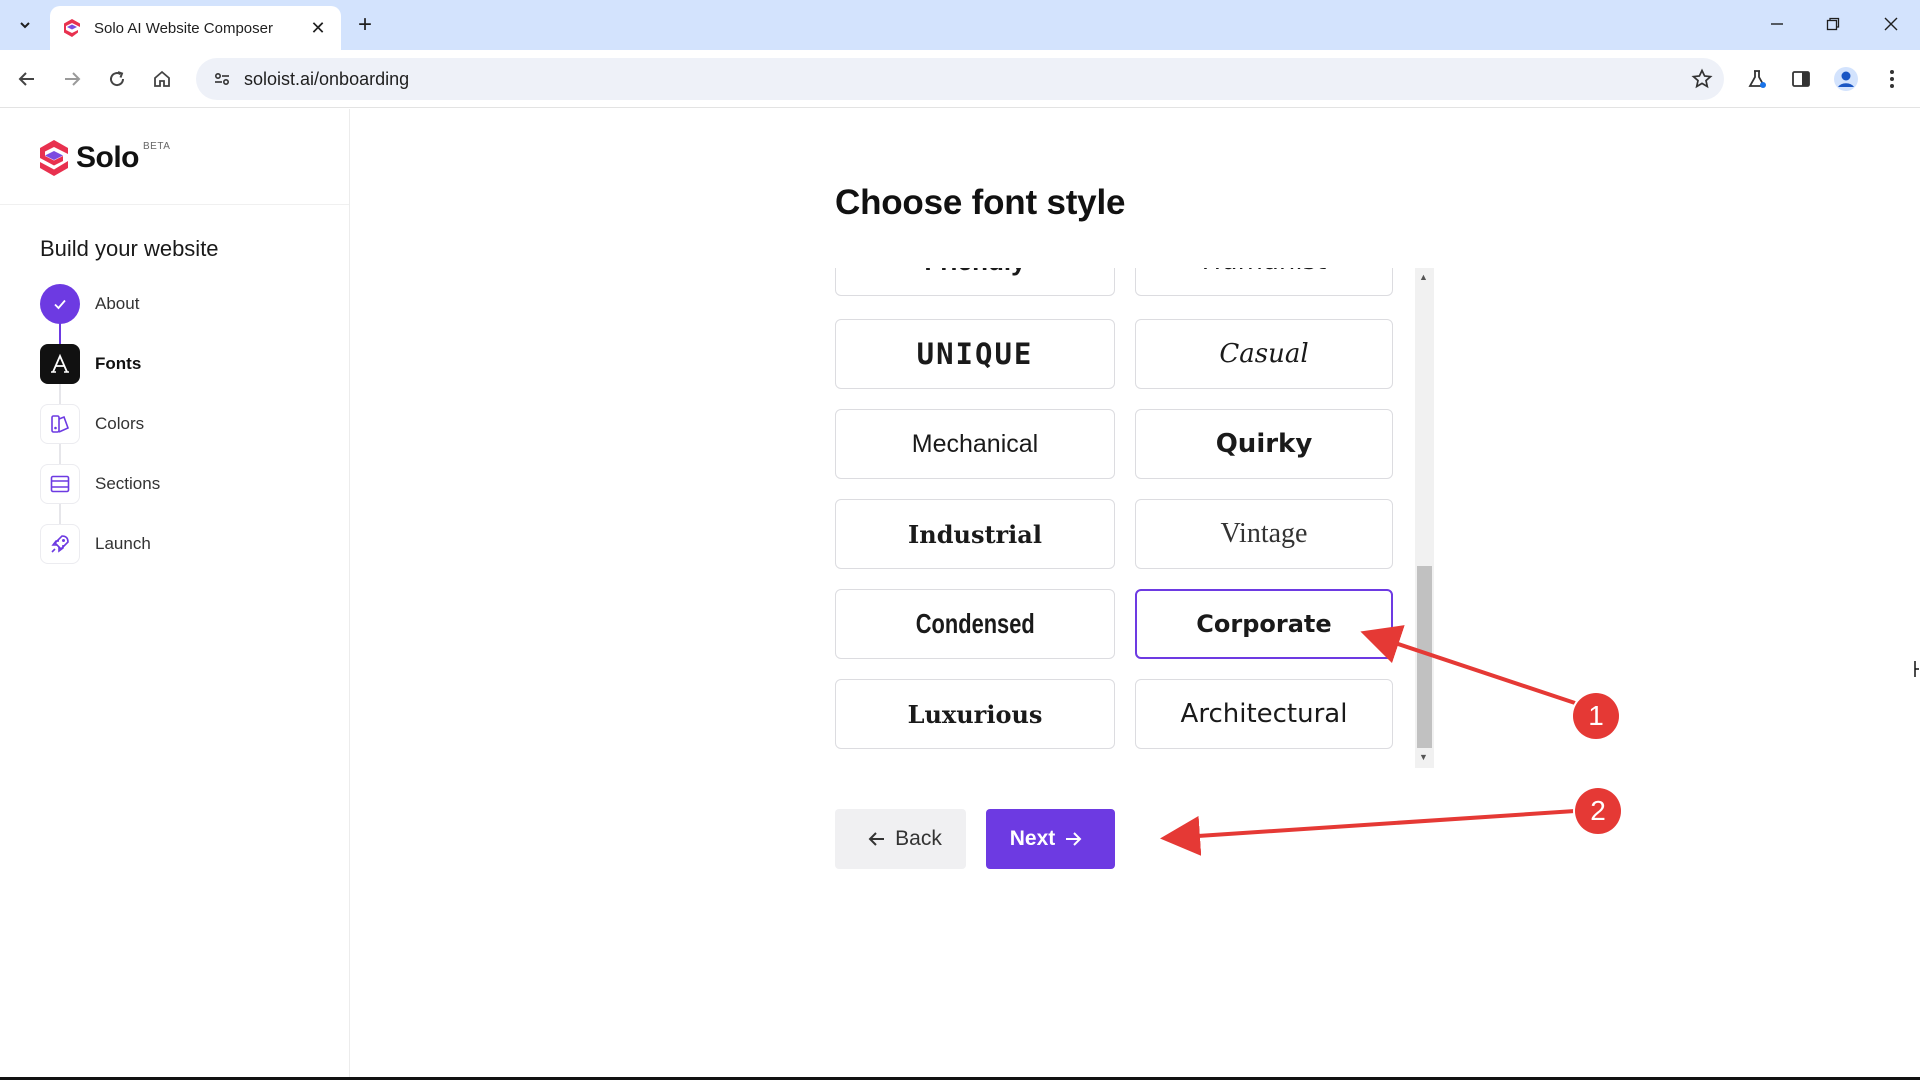 The image size is (1920, 1080). I want to click on reload-button, so click(117, 79).